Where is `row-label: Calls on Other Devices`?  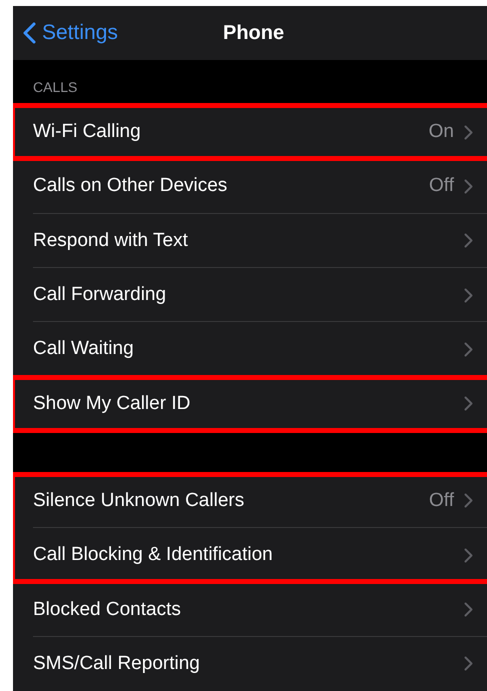
row-label: Calls on Other Devices is located at coordinates (130, 186).